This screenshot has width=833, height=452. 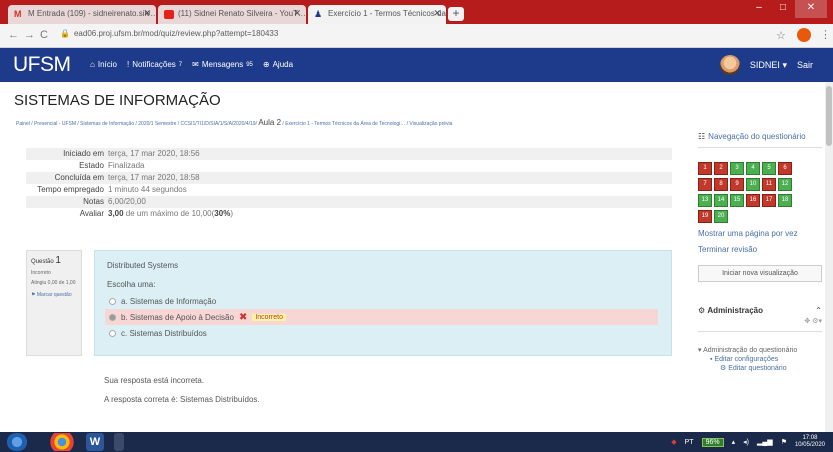 What do you see at coordinates (383, 301) in the screenshot?
I see `answer-option: a. Sistemas de Informação` at bounding box center [383, 301].